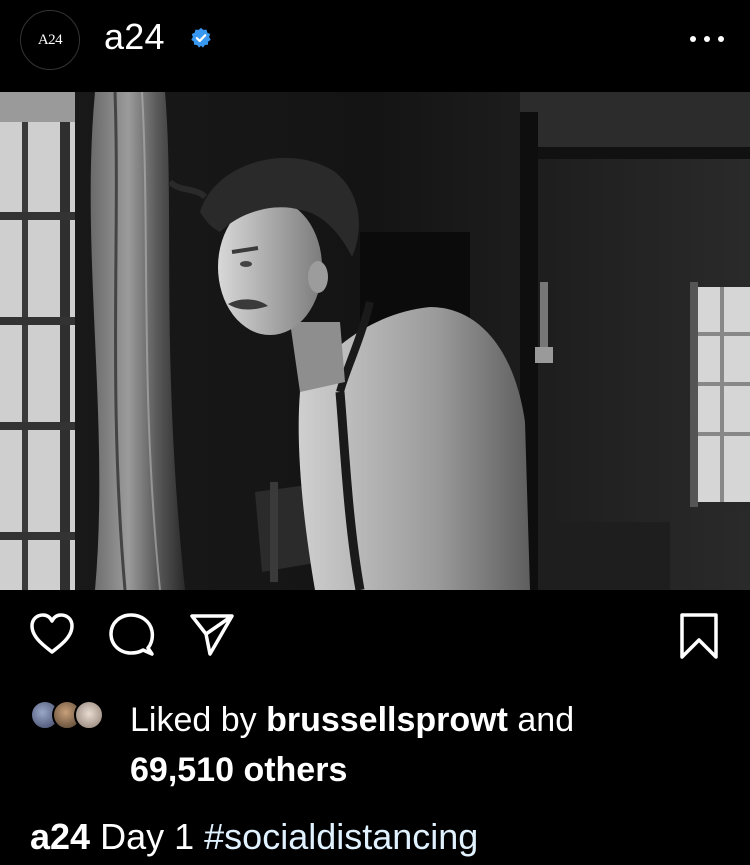  Describe the element at coordinates (387, 720) in the screenshot. I see `liker-username: brussellsprowt` at that location.